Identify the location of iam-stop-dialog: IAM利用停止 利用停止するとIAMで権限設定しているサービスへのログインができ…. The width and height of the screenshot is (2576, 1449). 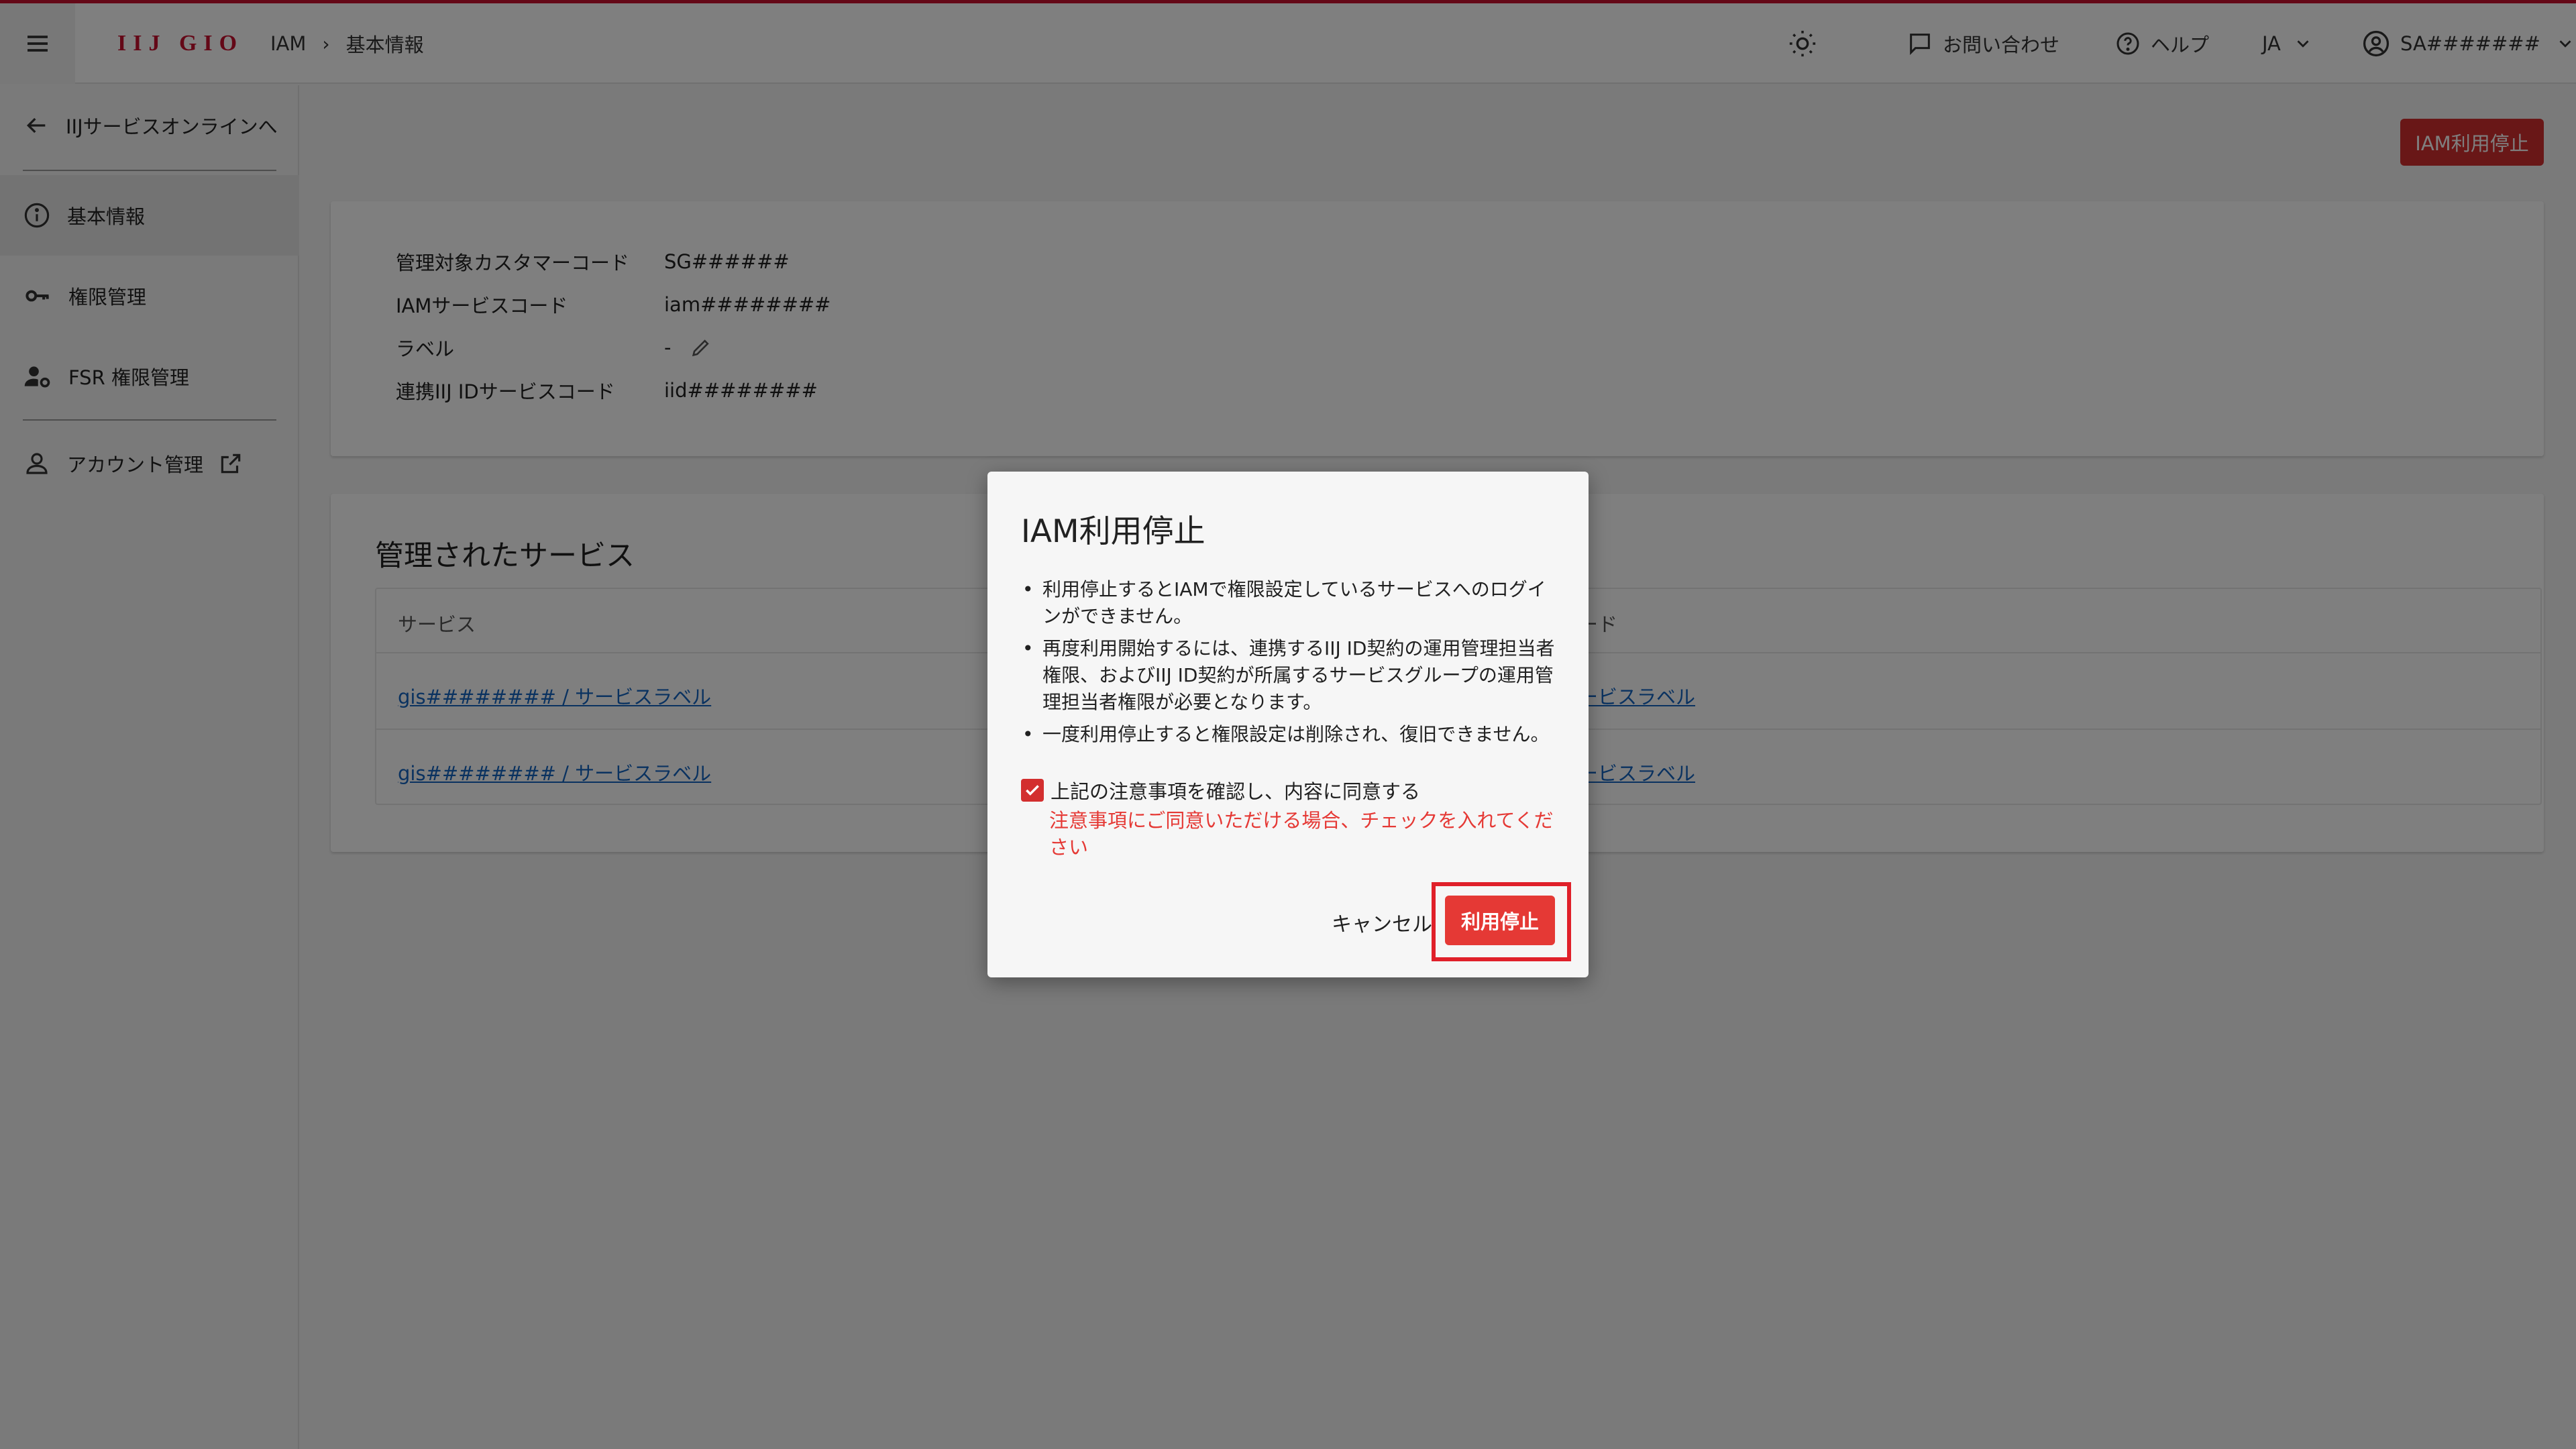
(1288, 724).